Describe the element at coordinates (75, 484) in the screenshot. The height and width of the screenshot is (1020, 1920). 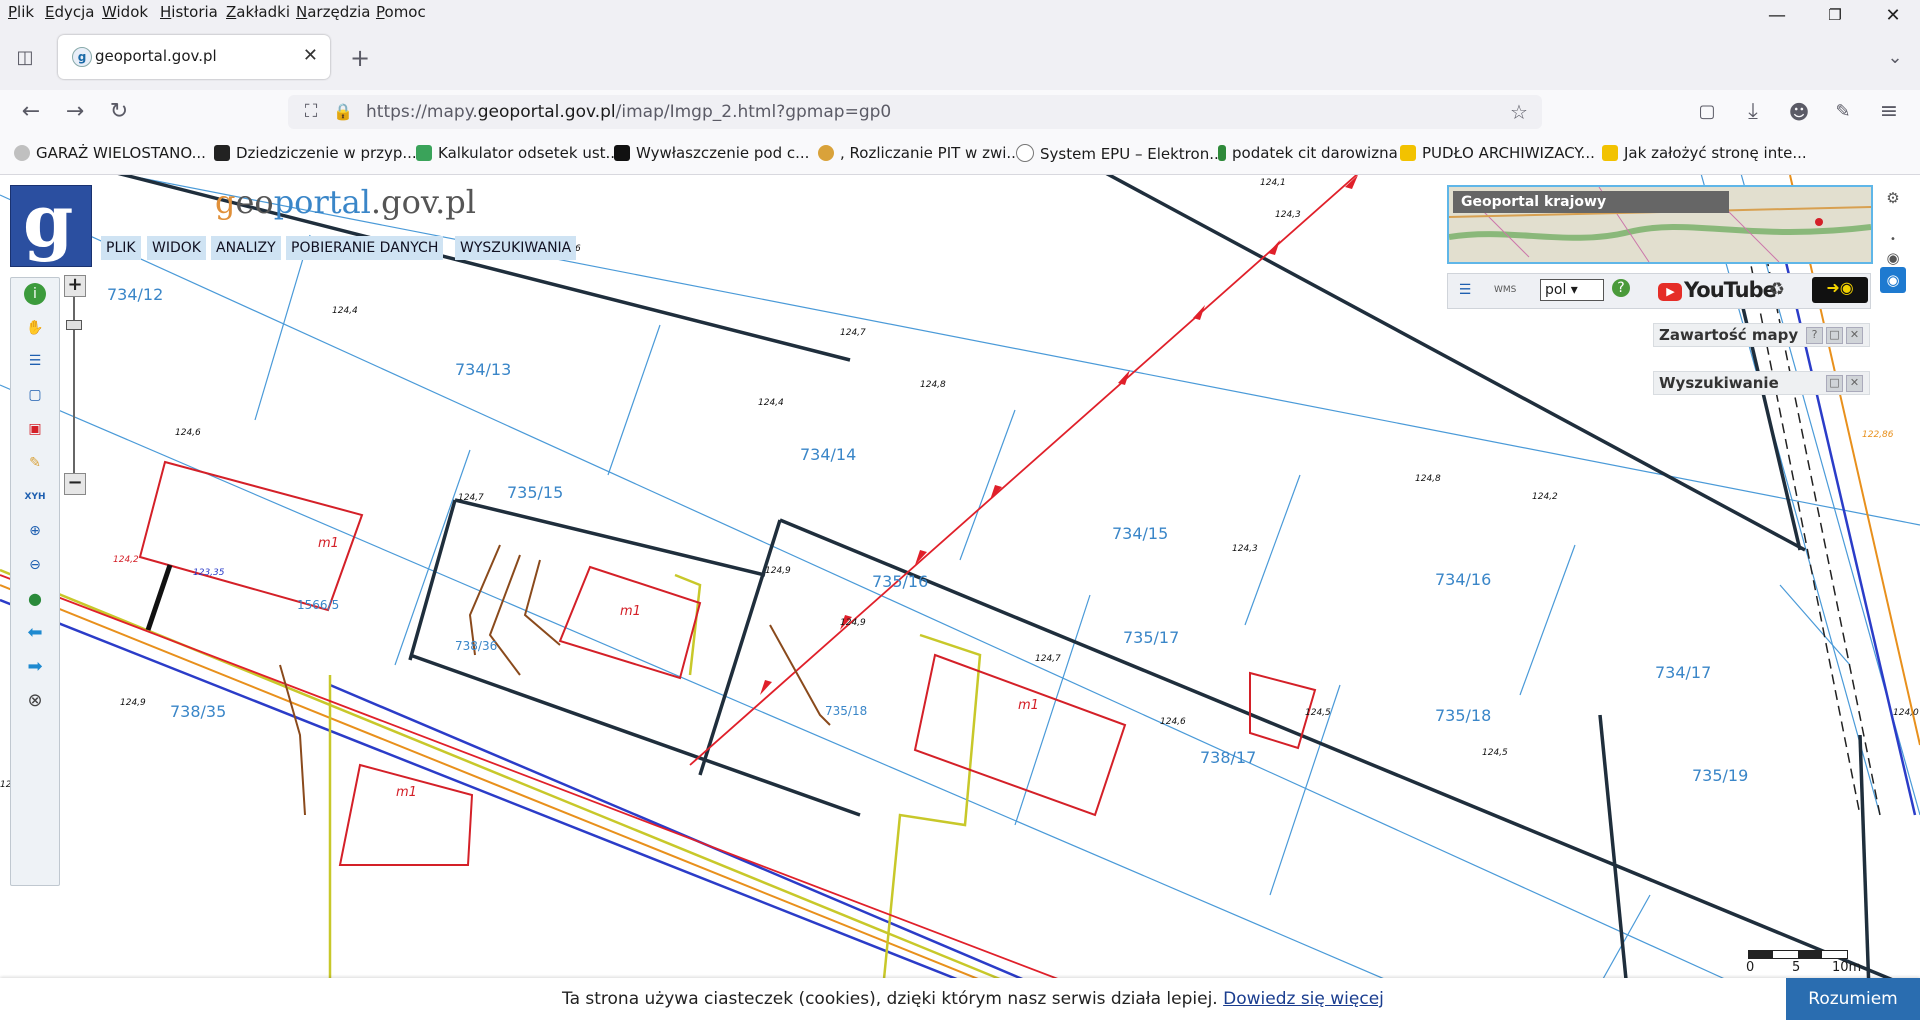
I see `zoom-minus-button: −` at that location.